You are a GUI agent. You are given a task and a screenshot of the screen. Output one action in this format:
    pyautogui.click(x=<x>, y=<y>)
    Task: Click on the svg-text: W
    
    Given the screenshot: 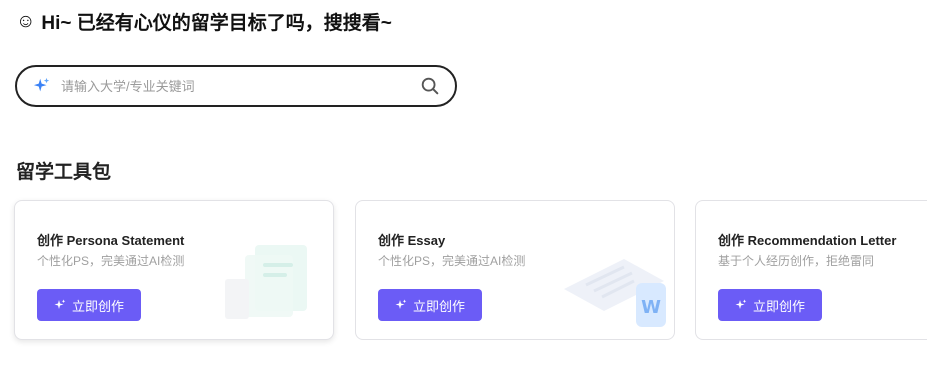 What is the action you would take?
    pyautogui.click(x=651, y=307)
    